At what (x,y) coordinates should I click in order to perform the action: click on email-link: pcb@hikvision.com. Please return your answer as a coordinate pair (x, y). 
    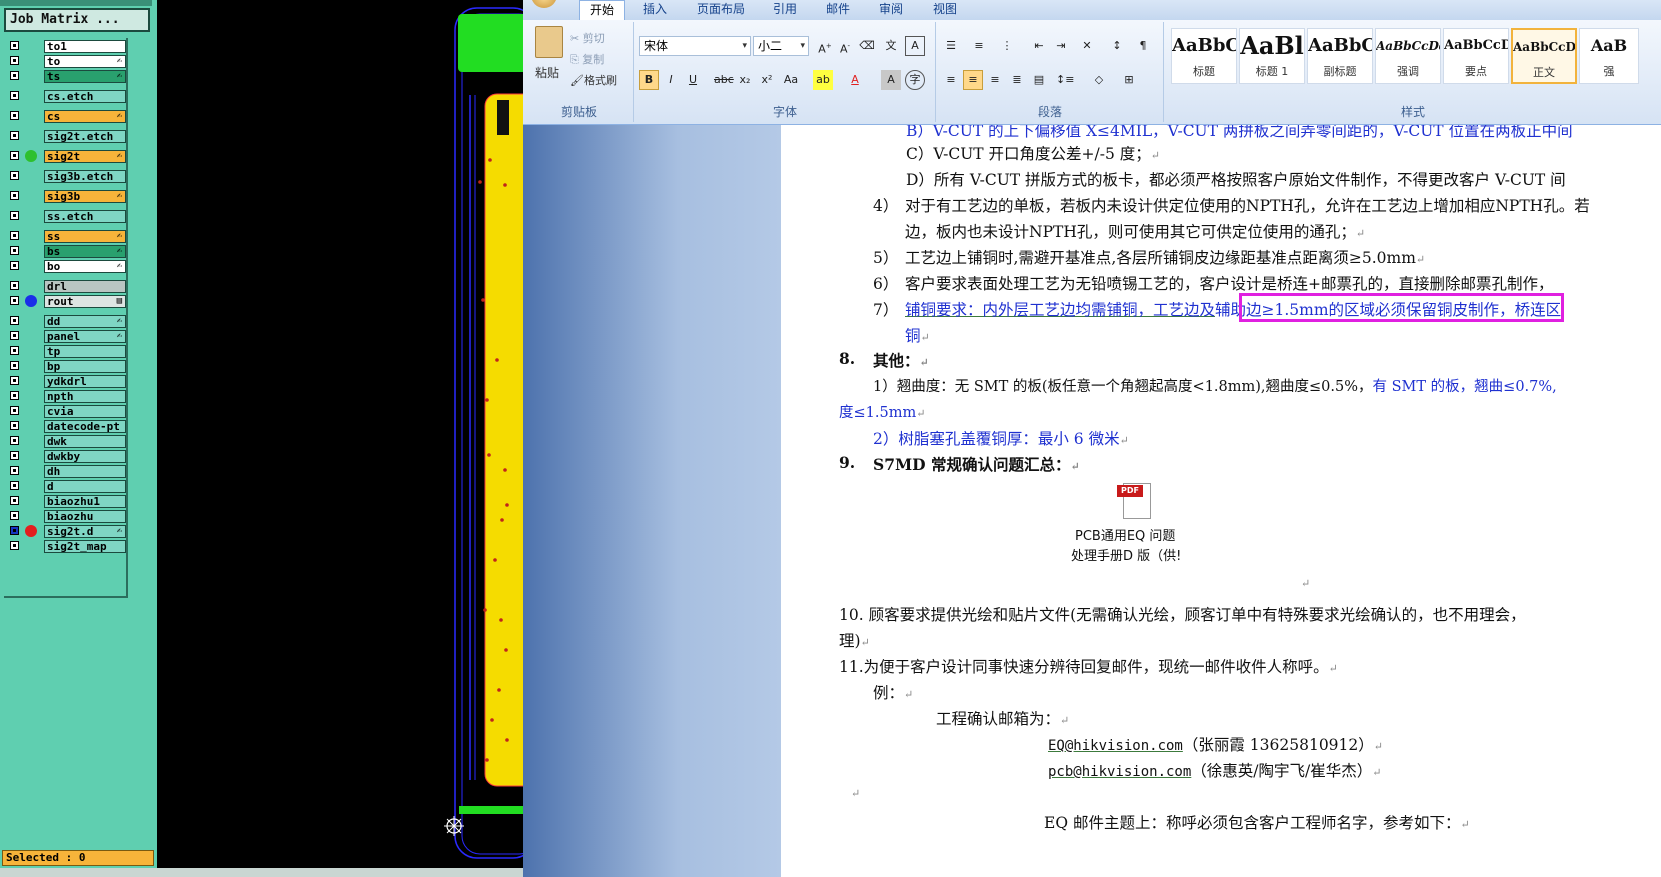
    Looking at the image, I should click on (1119, 772).